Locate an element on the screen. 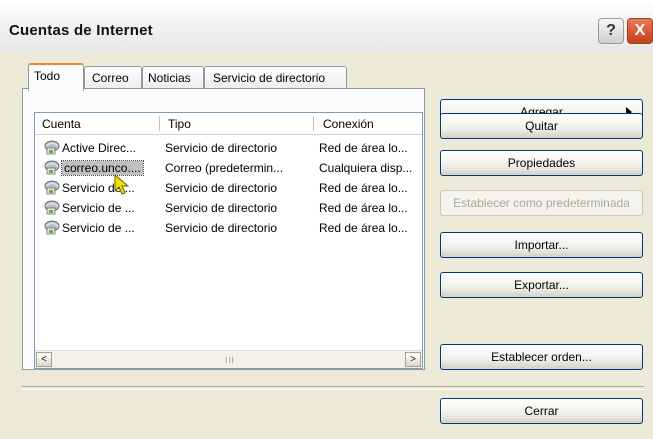 This screenshot has width=653, height=439. scroll-right-button: > is located at coordinates (413, 359).